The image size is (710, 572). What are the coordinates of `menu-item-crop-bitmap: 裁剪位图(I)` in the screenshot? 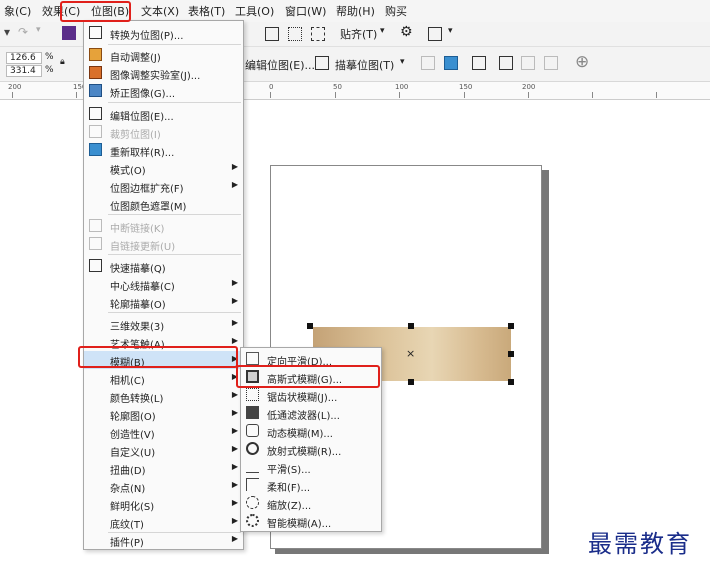 It's located at (163, 132).